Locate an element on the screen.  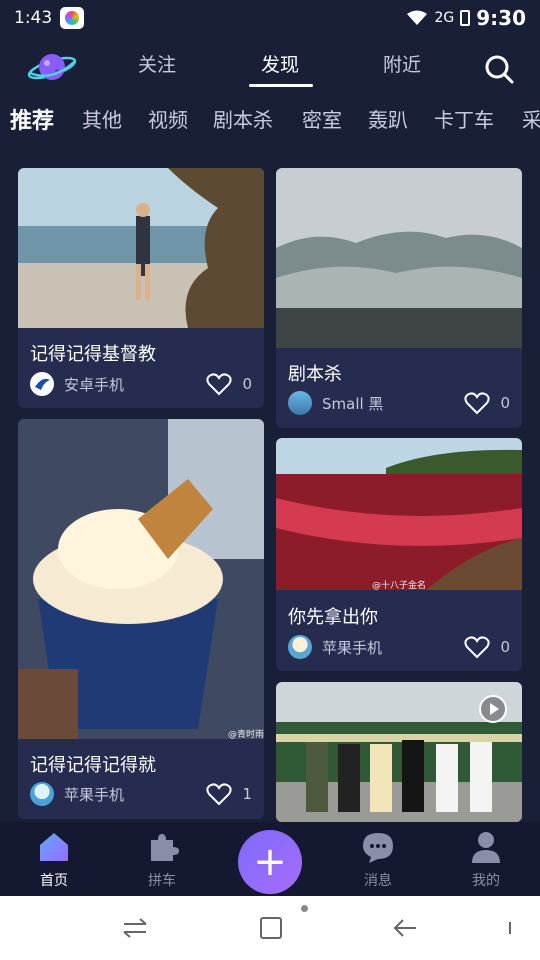
app-notification-icon is located at coordinates (72, 18).